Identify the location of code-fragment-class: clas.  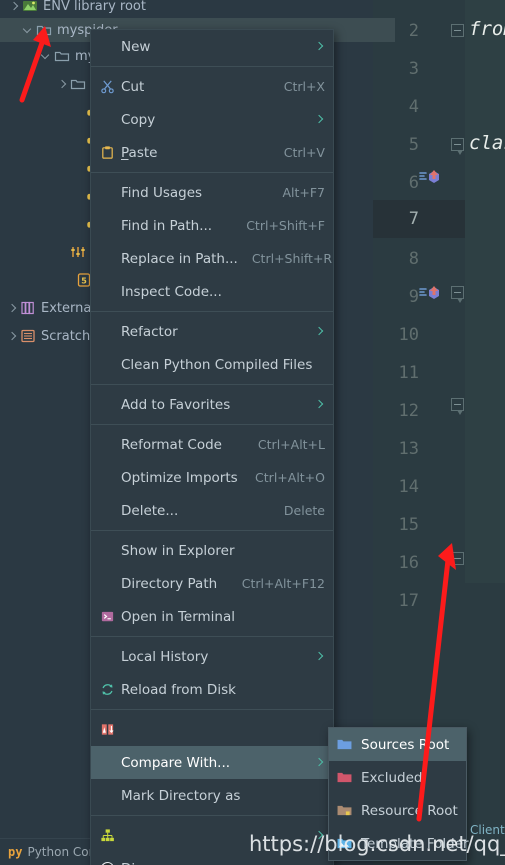
(487, 143).